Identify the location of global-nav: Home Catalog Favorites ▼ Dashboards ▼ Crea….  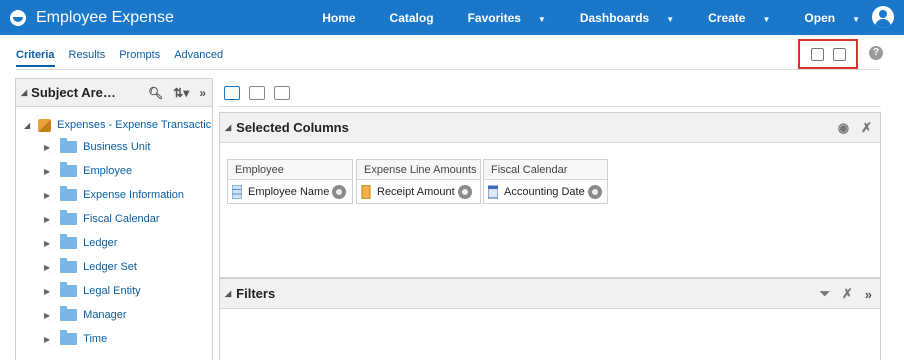
(574, 17).